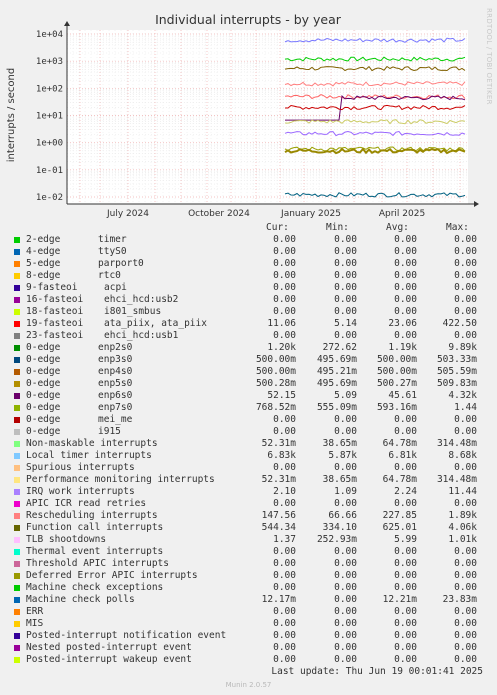 The image size is (497, 695). Describe the element at coordinates (248, 504) in the screenshot. I see `legend-row: APIC ICR read retries 0.00 0.00 0.00 0.00` at that location.